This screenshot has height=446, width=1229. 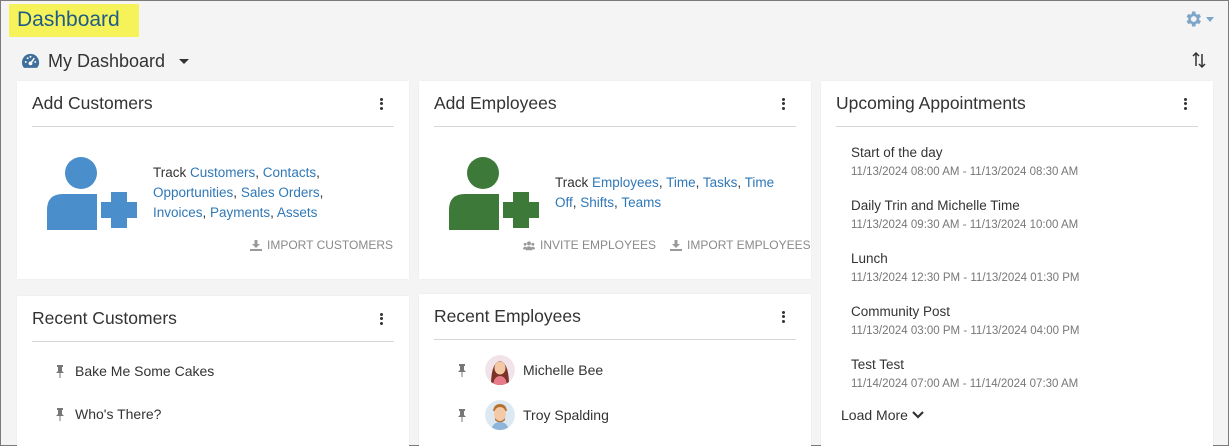 What do you see at coordinates (92, 103) in the screenshot?
I see `card-title: Add Customers` at bounding box center [92, 103].